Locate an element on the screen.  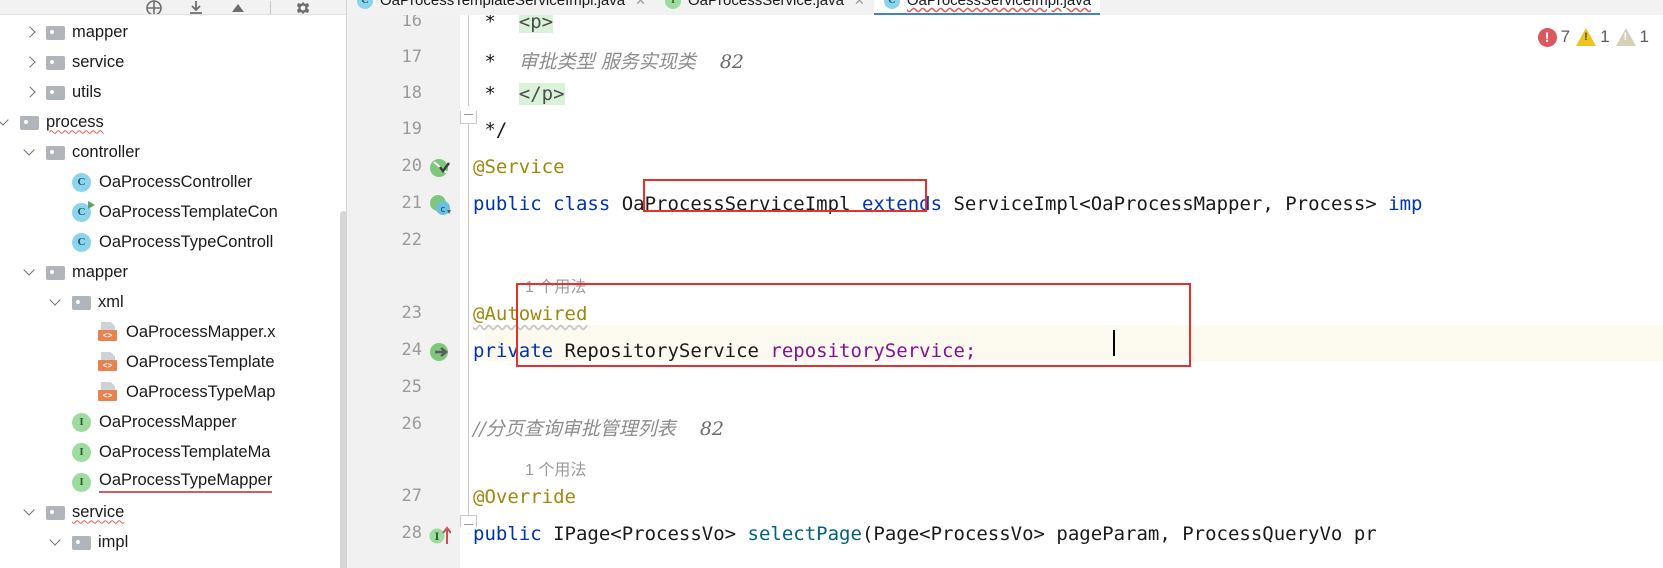
tree-item-controller: controller is located at coordinates (82, 152).